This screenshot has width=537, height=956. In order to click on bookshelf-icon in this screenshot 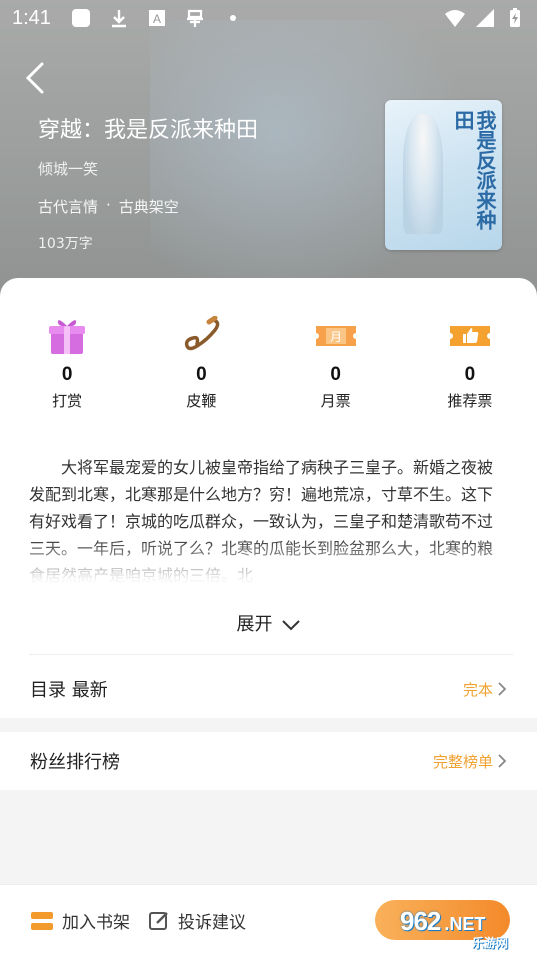, I will do `click(42, 920)`.